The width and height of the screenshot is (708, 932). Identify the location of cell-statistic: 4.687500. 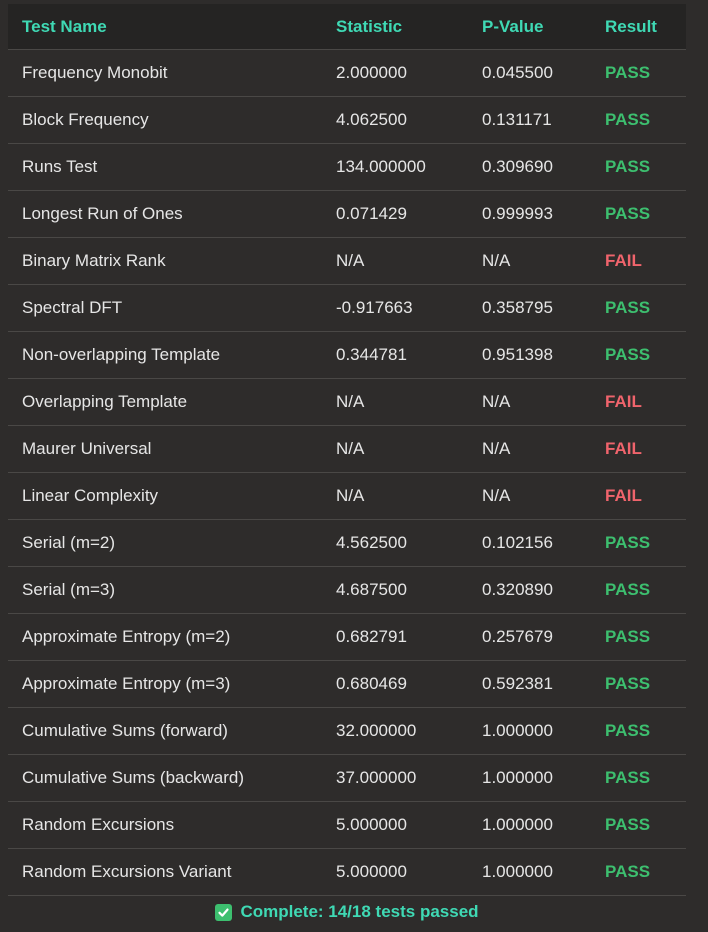
(395, 590).